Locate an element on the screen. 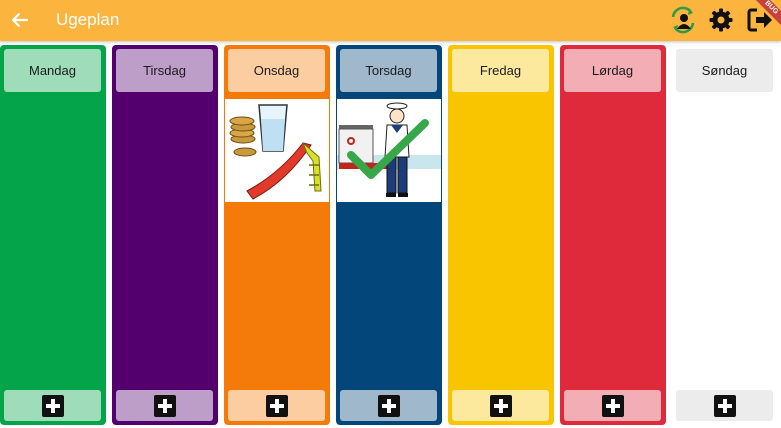 The height and width of the screenshot is (428, 781). day-column-fredag: Fredag is located at coordinates (501, 235).